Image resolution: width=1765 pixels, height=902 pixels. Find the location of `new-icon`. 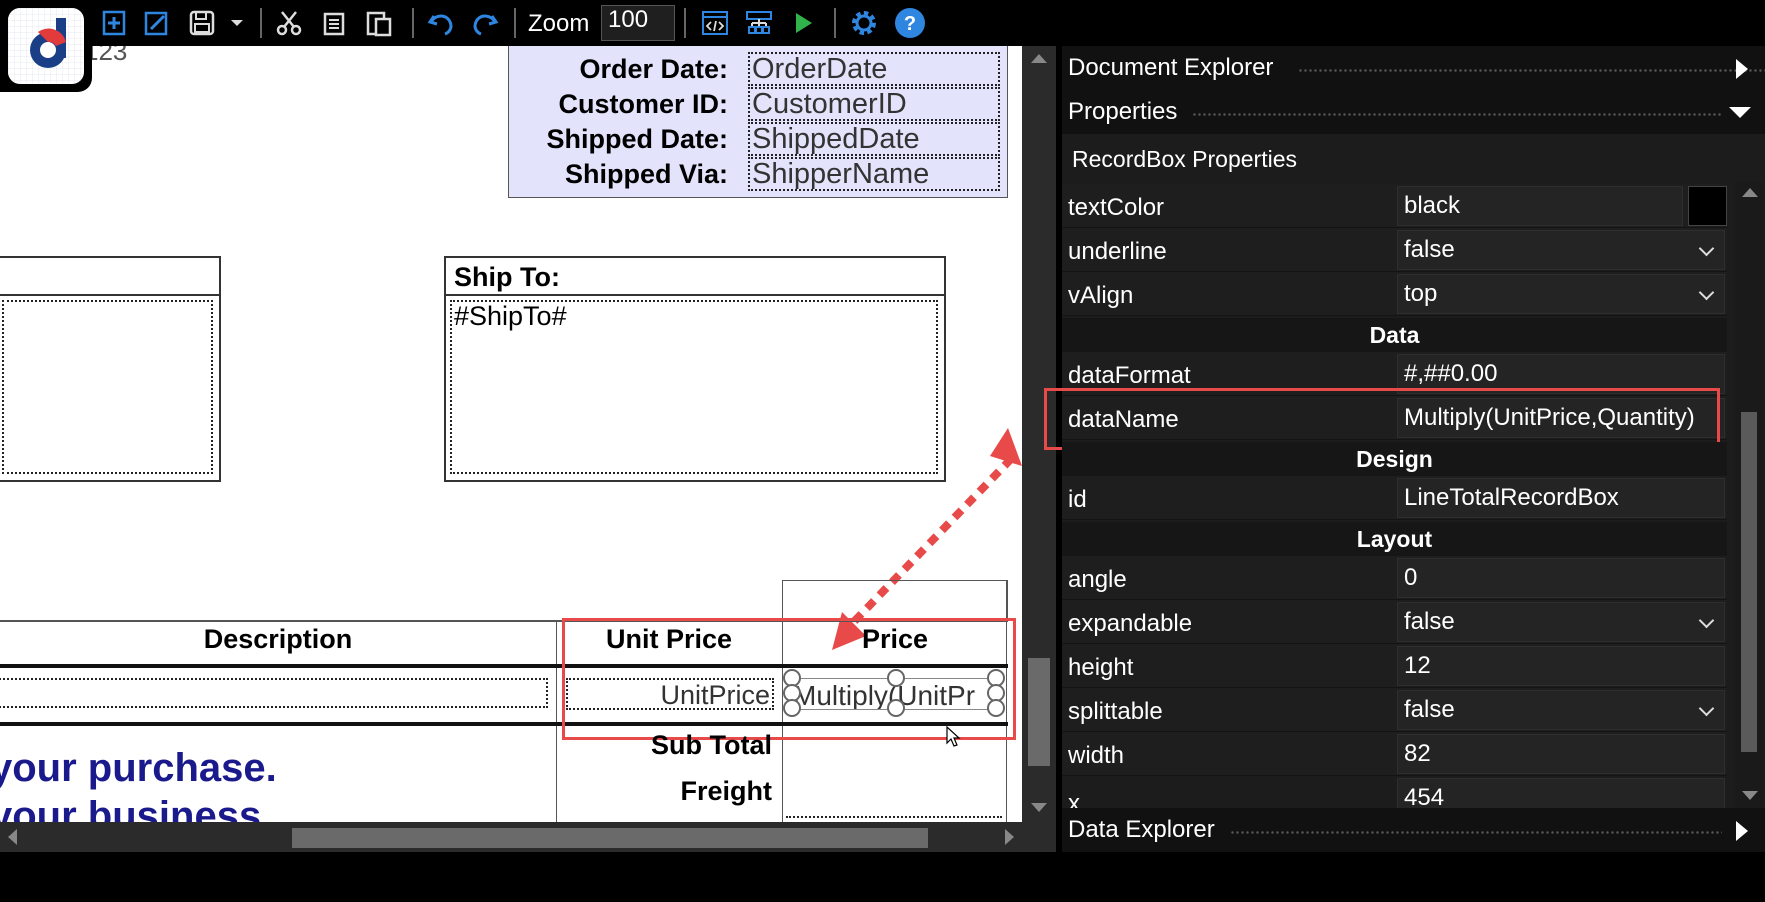

new-icon is located at coordinates (115, 23).